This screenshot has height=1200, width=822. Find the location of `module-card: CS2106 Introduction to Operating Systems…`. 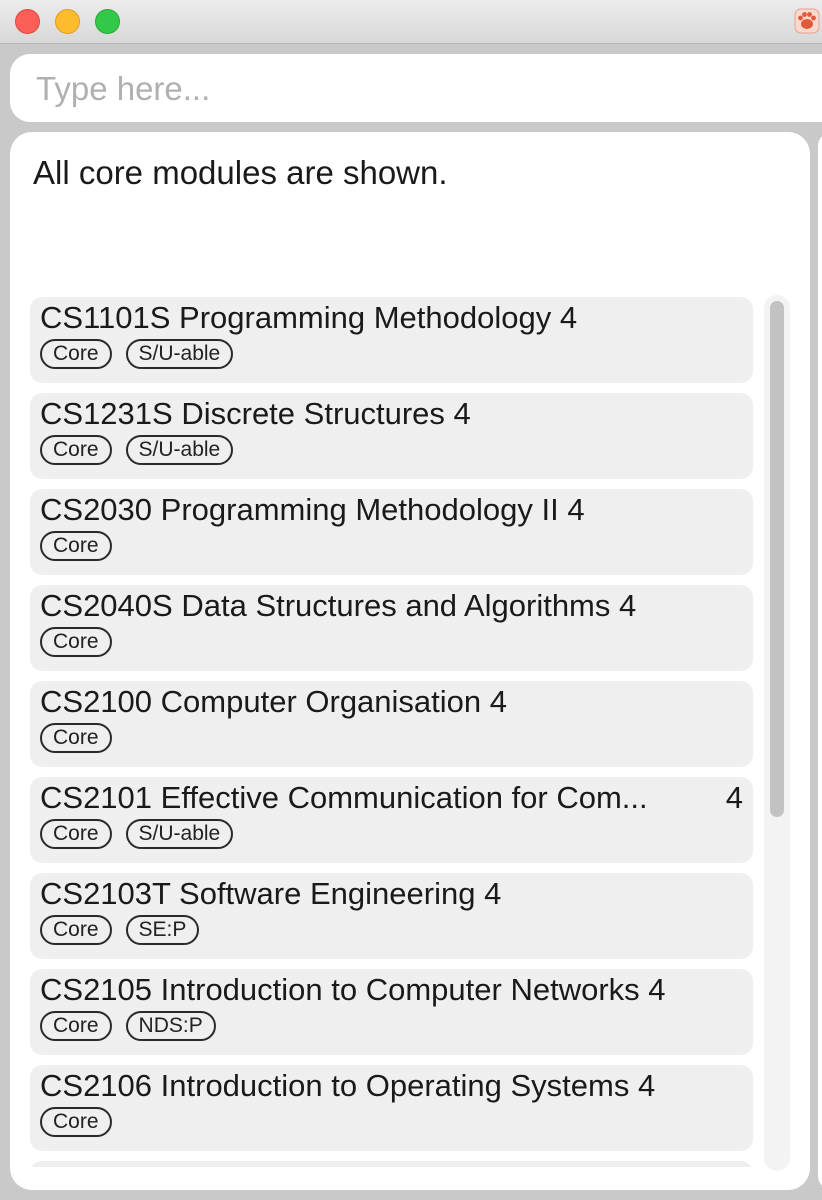

module-card: CS2106 Introduction to Operating Systems… is located at coordinates (391, 1108).